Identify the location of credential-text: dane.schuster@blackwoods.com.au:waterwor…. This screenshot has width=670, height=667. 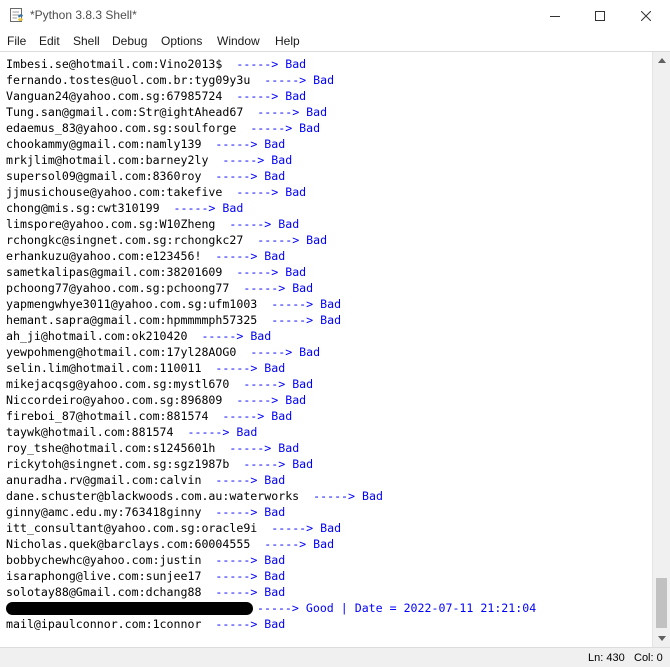
(153, 496).